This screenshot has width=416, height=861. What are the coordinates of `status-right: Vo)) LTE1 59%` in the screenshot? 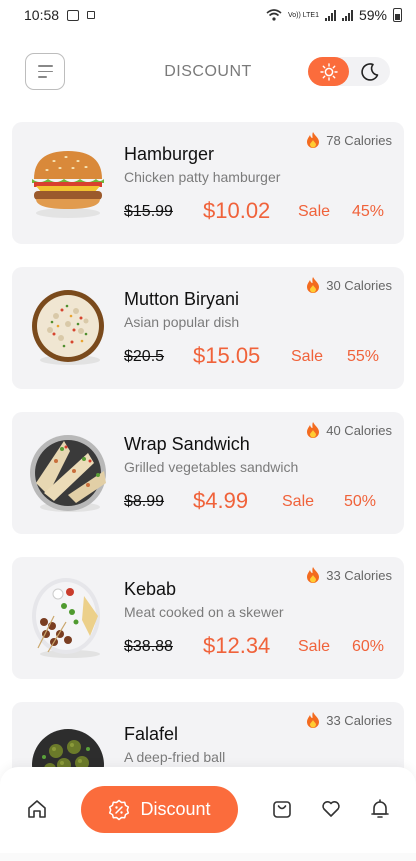 It's located at (334, 15).